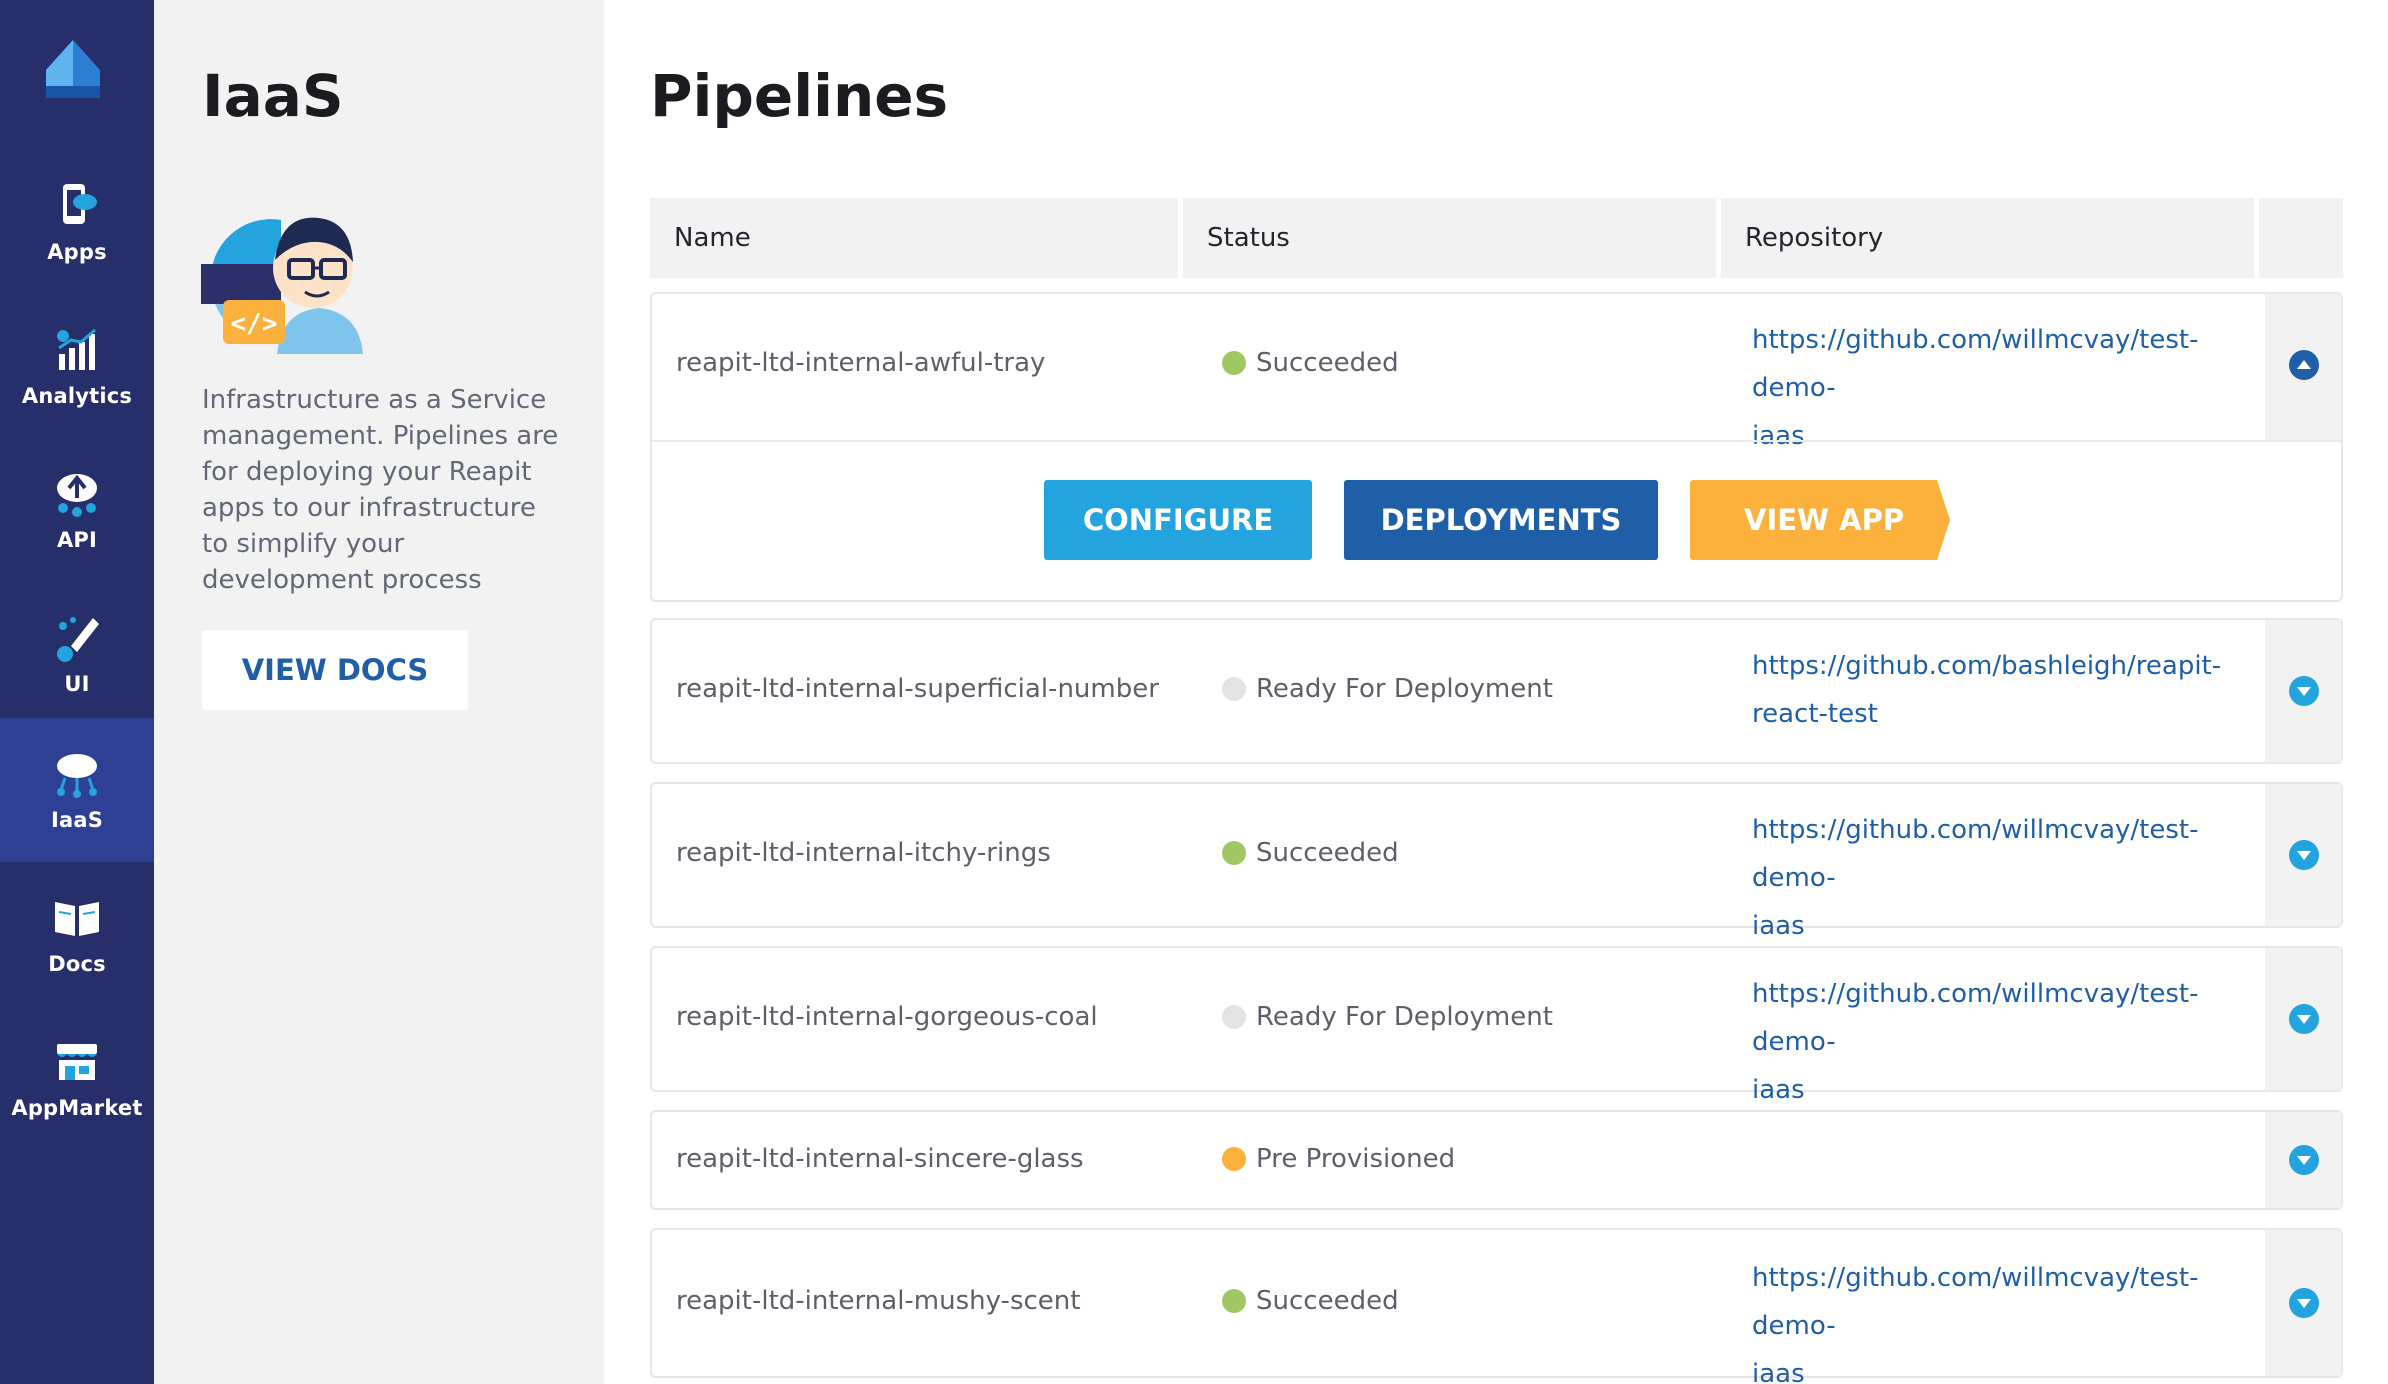 The height and width of the screenshot is (1384, 2388). I want to click on column-header-name: Name, so click(914, 238).